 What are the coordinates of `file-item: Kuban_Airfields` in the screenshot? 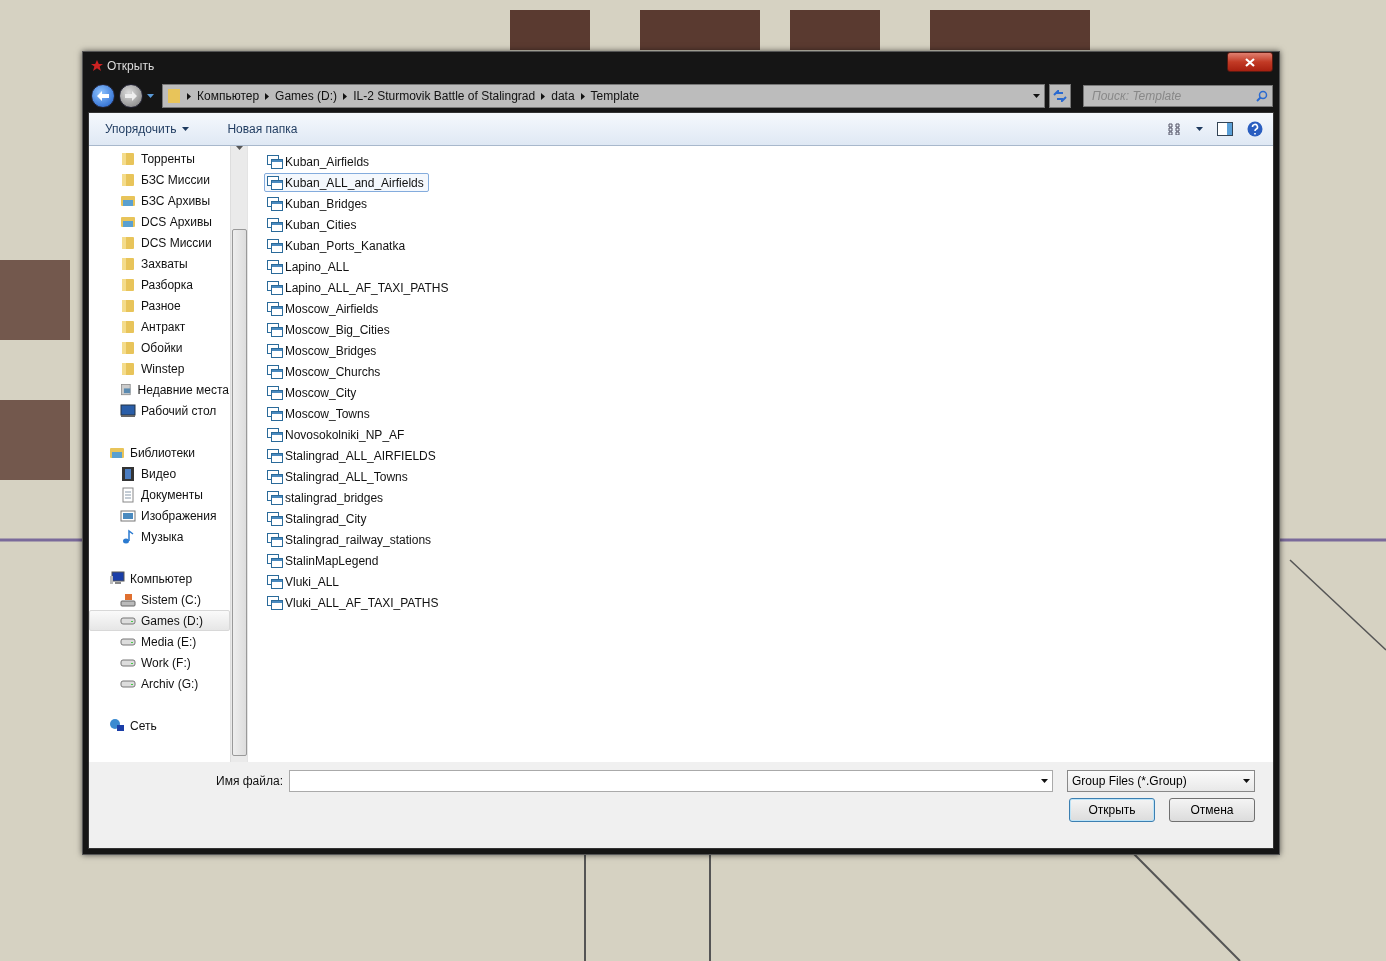 It's located at (319, 161).